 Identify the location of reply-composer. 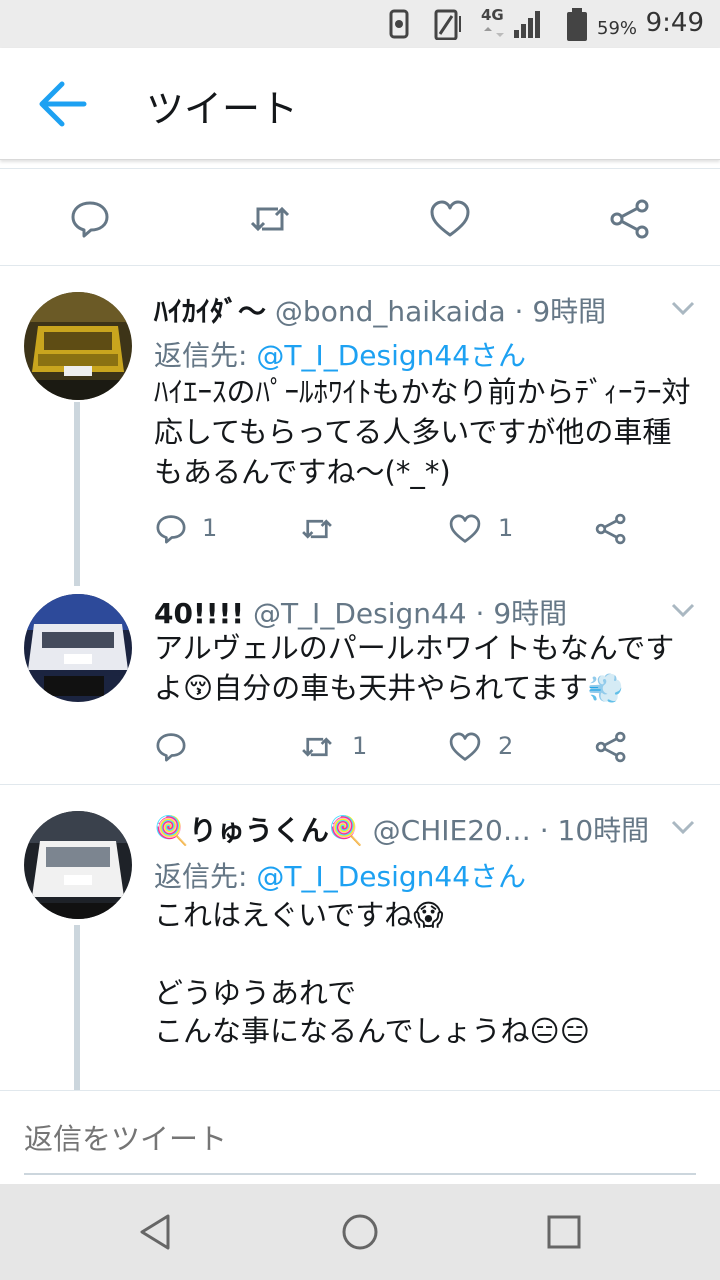
(360, 1137).